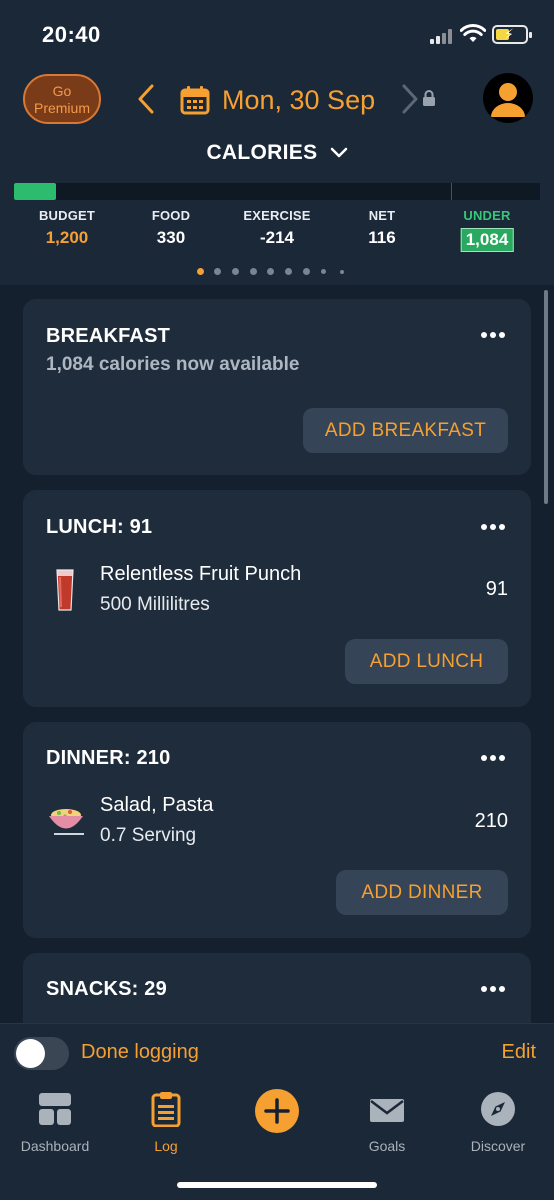 The width and height of the screenshot is (554, 1200). I want to click on current-date: Mon, 30 Sep, so click(299, 99).